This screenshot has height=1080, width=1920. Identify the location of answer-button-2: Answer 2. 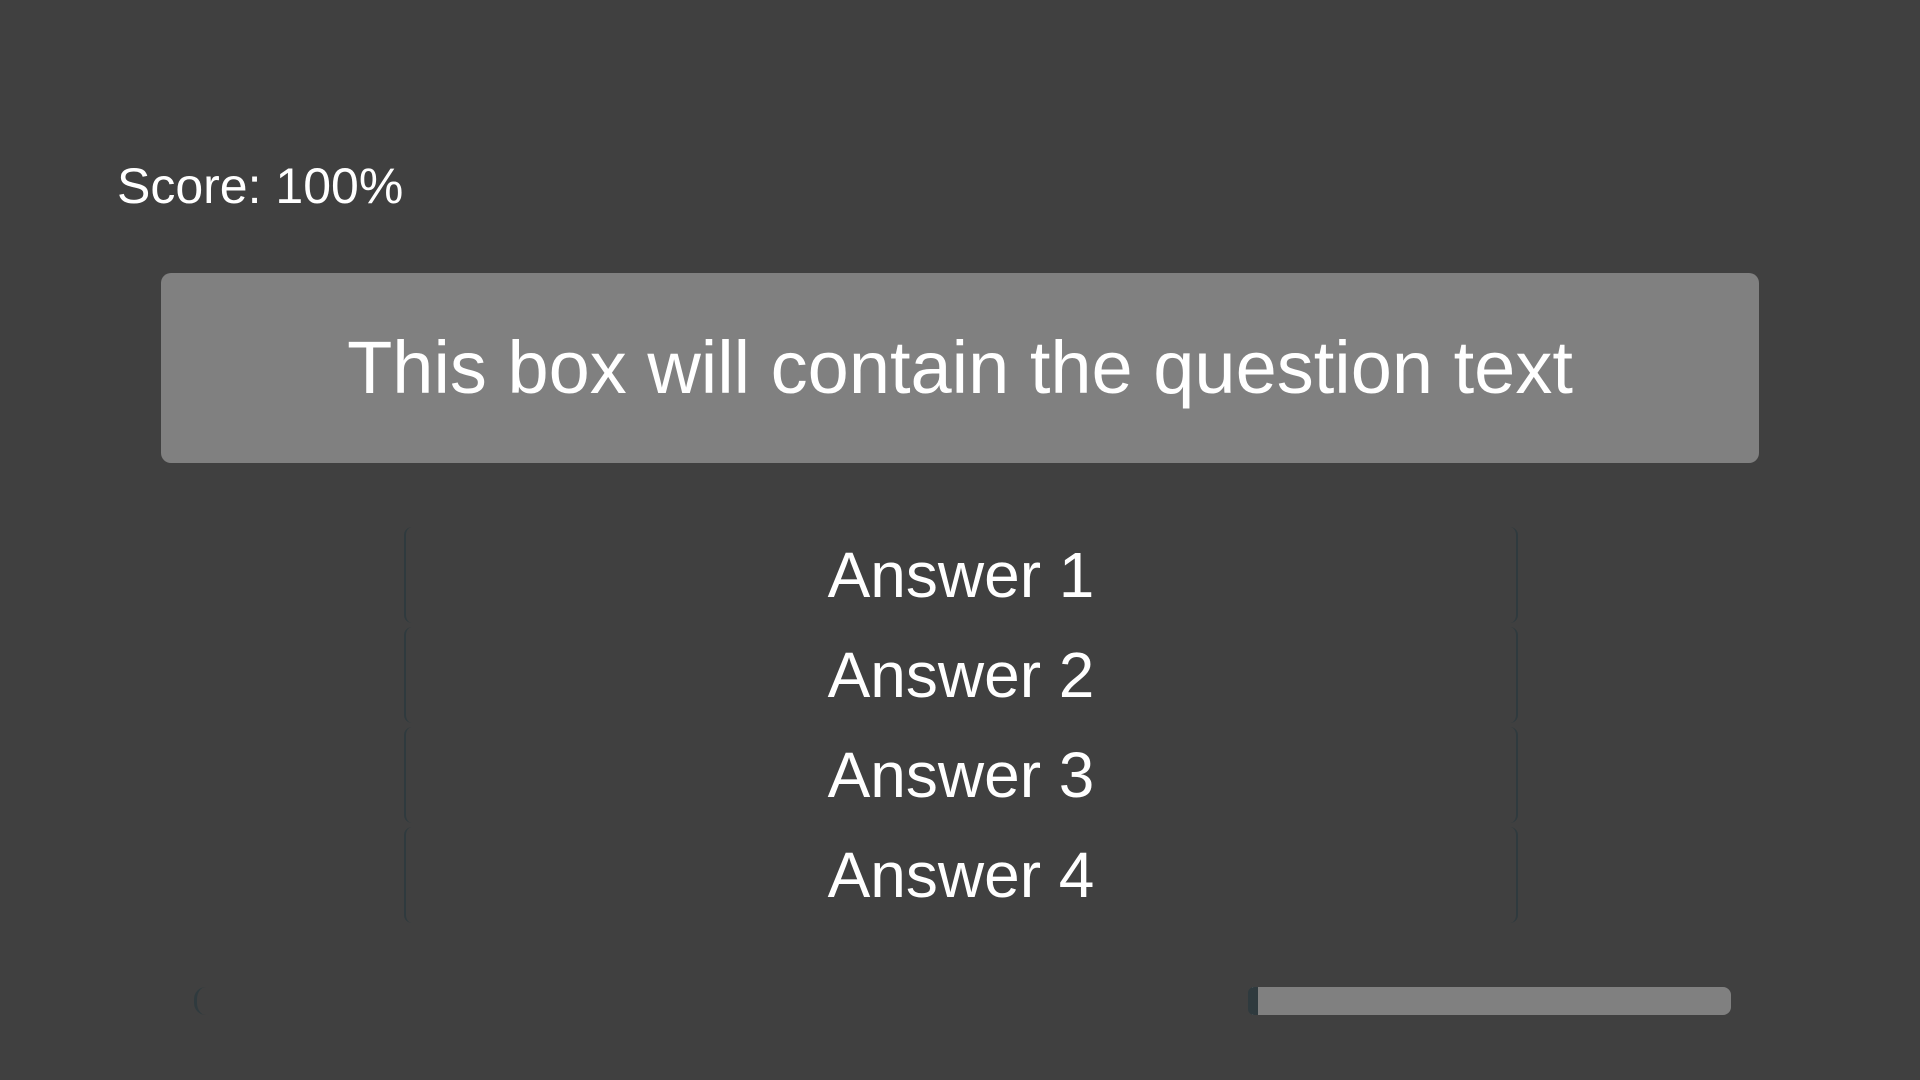
(961, 675).